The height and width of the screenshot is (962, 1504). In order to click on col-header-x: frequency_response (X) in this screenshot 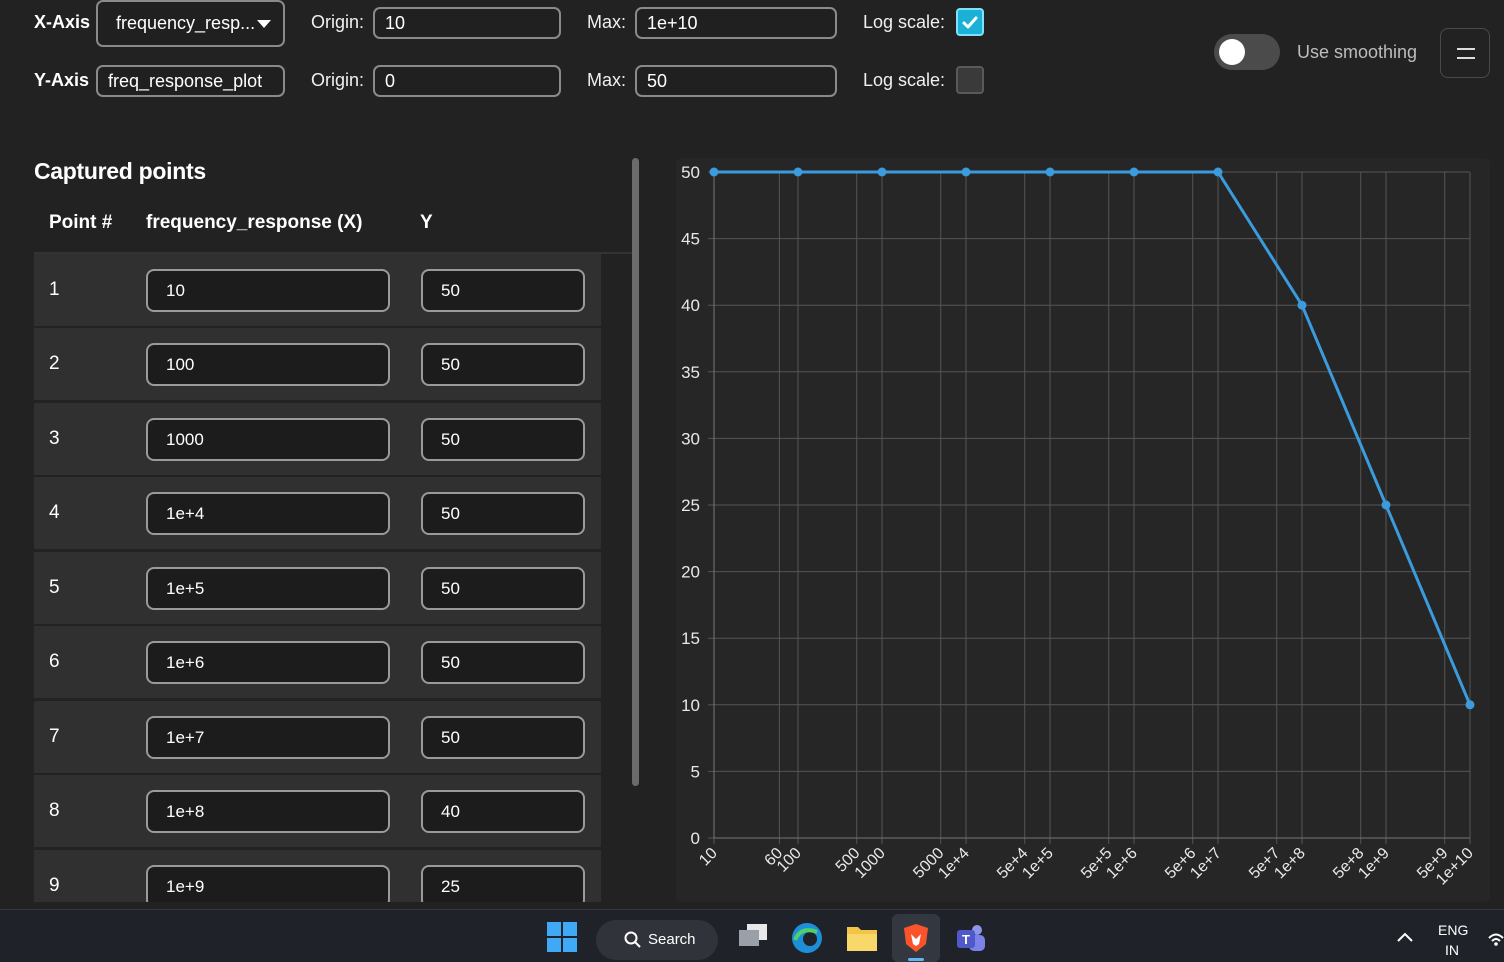, I will do `click(254, 222)`.